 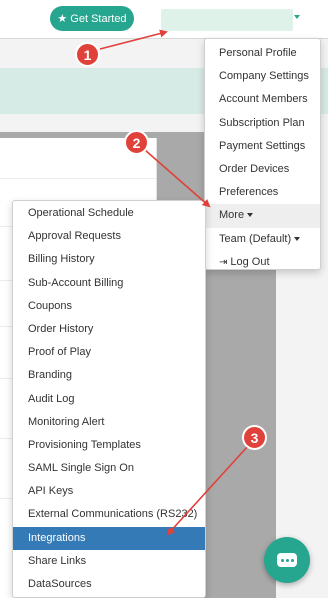 I want to click on get-started-label: Get Started, so click(x=98, y=18).